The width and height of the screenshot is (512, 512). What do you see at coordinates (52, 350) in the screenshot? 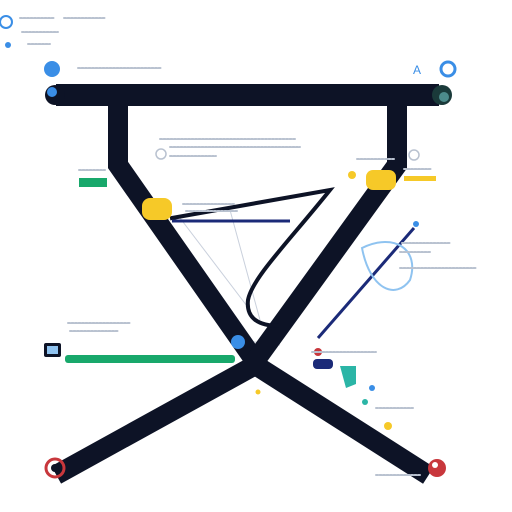
I see `camera-icon` at bounding box center [52, 350].